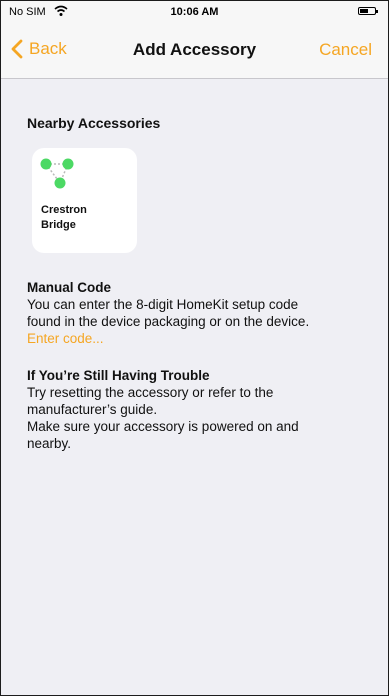 The width and height of the screenshot is (389, 696). I want to click on navigation-bar: Back Add Accessory Cancel, so click(194, 51).